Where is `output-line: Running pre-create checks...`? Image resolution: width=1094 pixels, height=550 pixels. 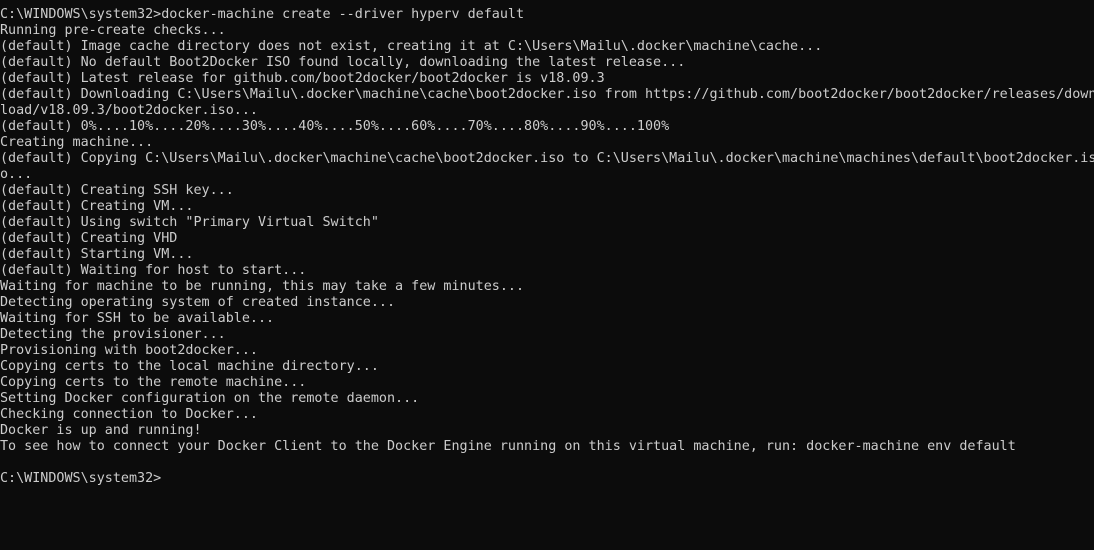 output-line: Running pre-create checks... is located at coordinates (113, 30).